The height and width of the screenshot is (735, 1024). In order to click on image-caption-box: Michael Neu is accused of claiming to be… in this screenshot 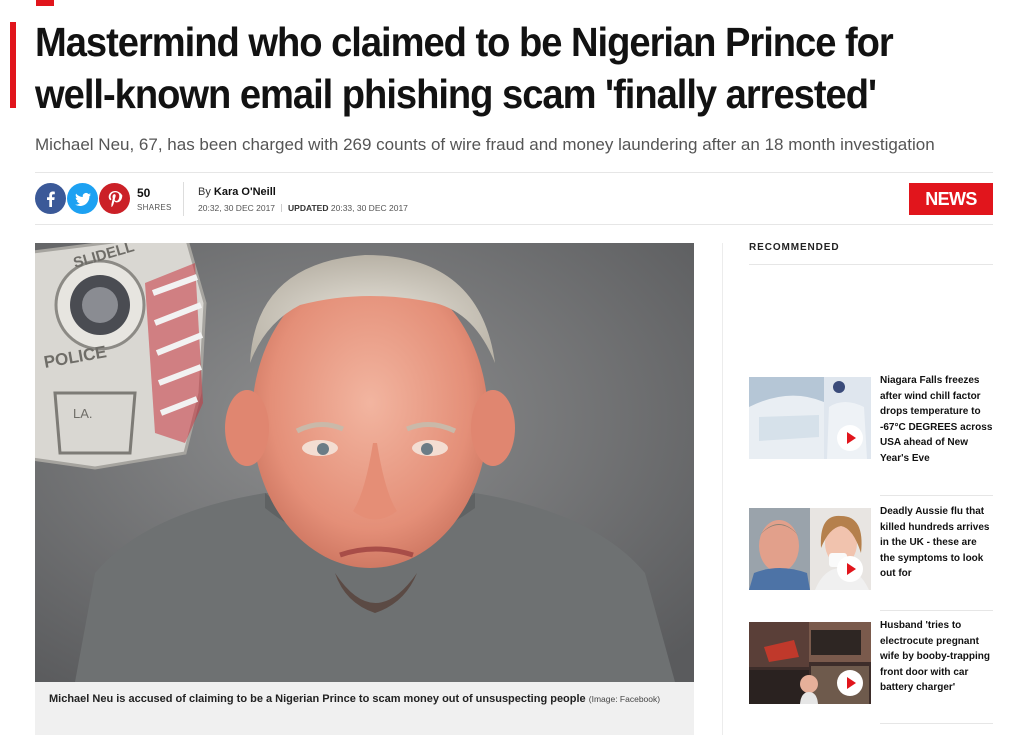, I will do `click(364, 708)`.